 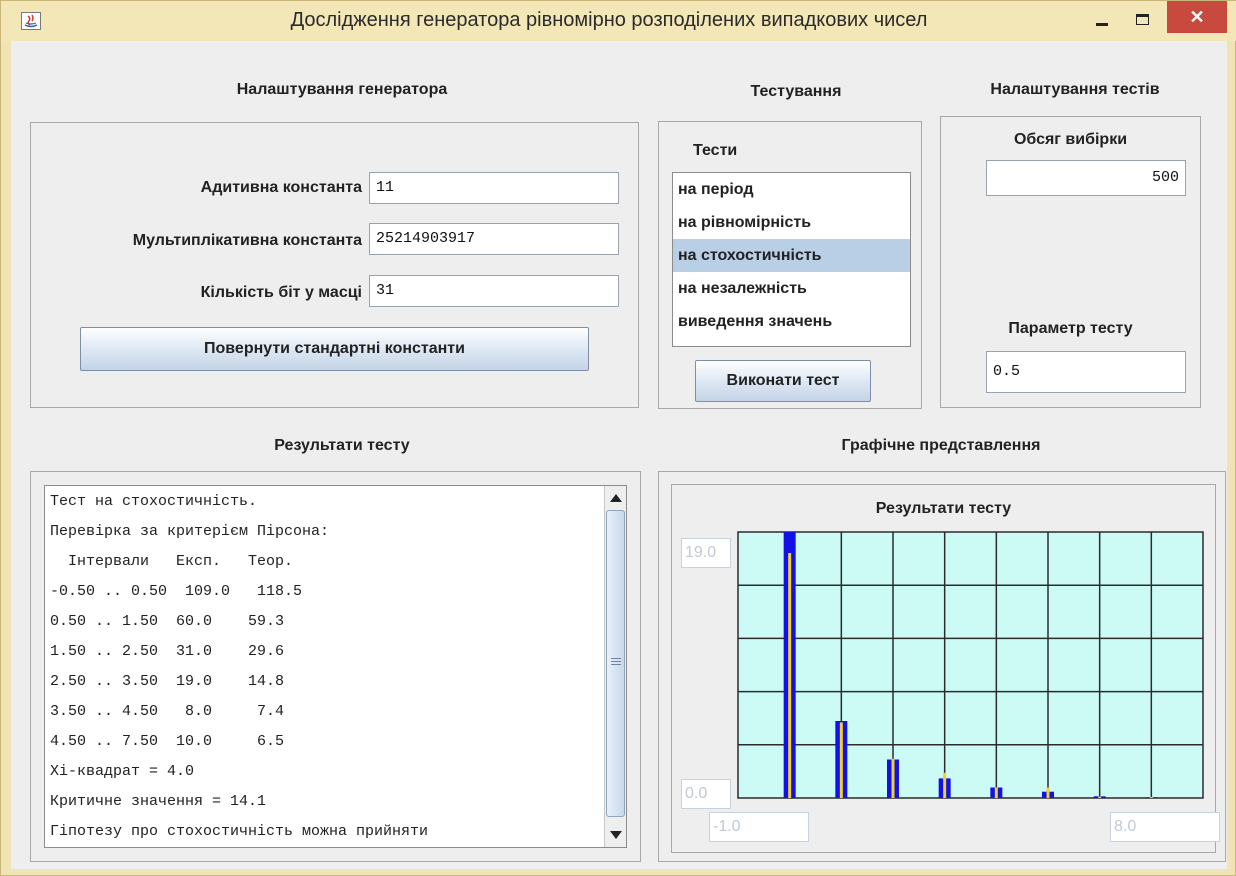 I want to click on results-line: 0.50 .. 1.50 60.0 59.3, so click(x=167, y=621).